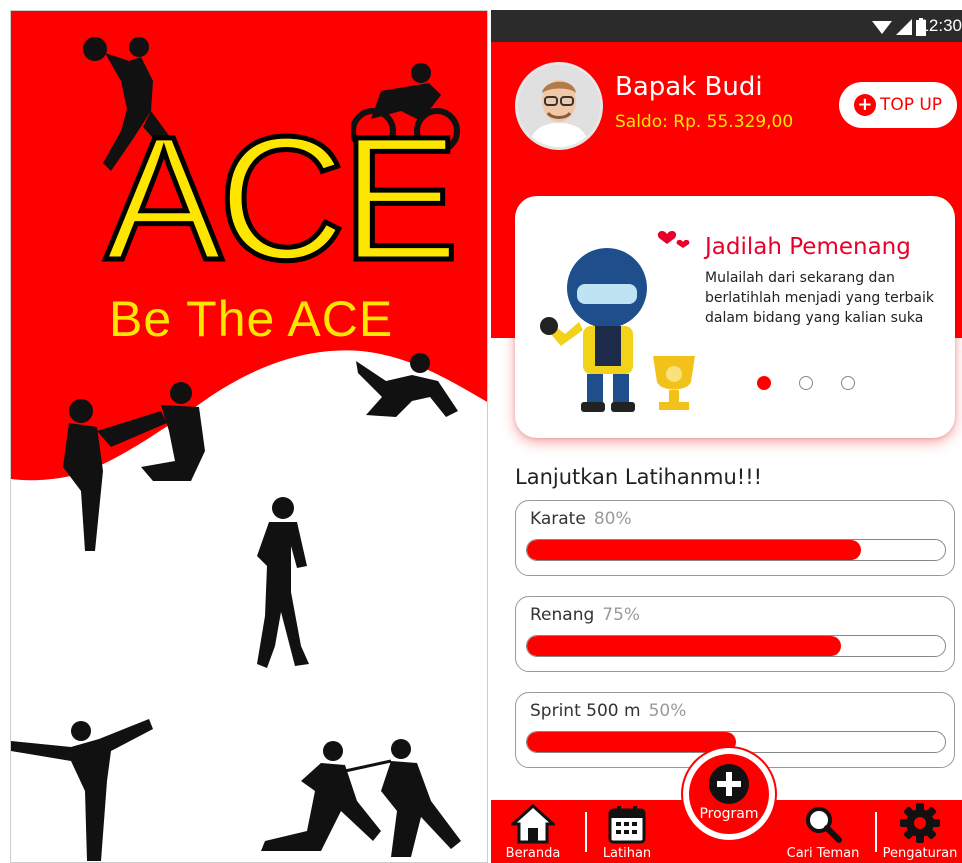 The height and width of the screenshot is (863, 962). What do you see at coordinates (612, 519) in the screenshot?
I see `activity-percent: 80%` at bounding box center [612, 519].